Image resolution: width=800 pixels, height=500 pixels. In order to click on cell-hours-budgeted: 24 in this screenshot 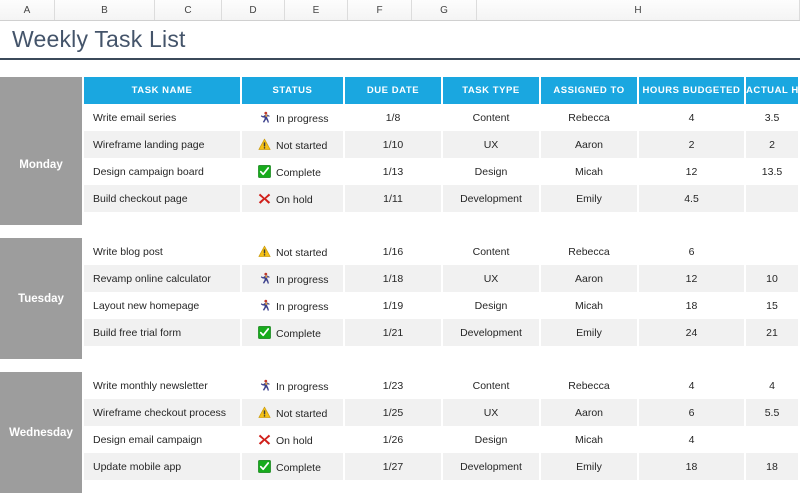, I will do `click(692, 332)`.